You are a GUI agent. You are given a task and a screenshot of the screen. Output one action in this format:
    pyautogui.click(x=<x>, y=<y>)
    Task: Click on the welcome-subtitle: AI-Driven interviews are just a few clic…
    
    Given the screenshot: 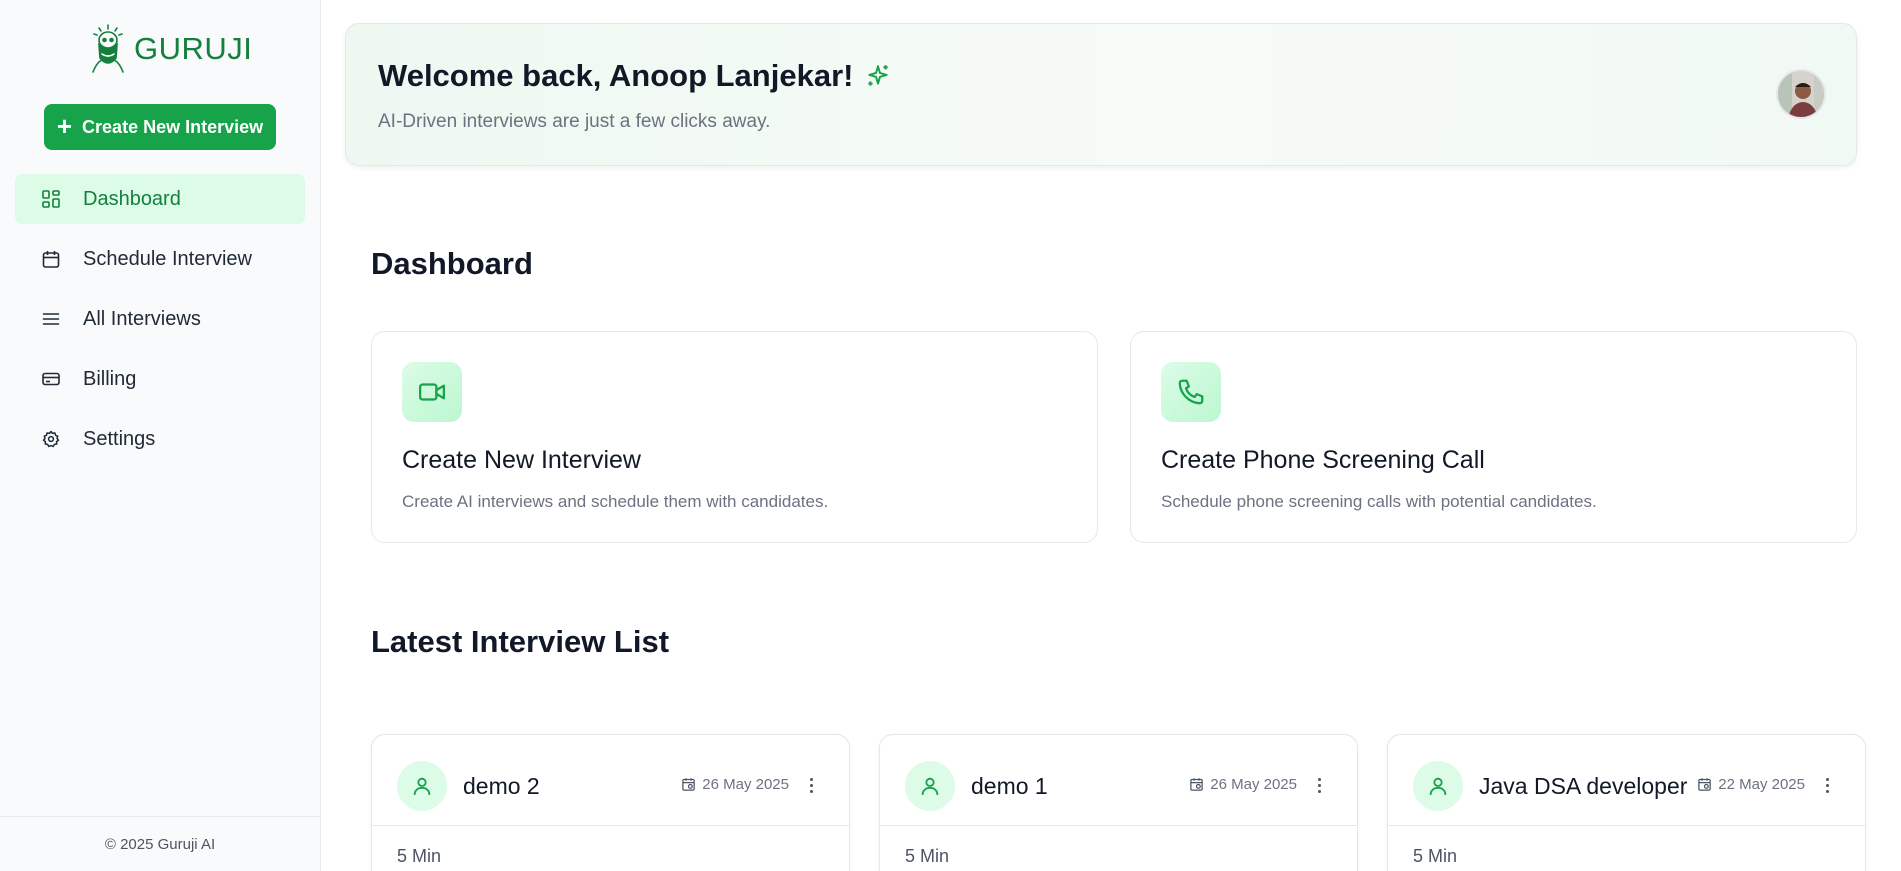 What is the action you would take?
    pyautogui.click(x=574, y=121)
    